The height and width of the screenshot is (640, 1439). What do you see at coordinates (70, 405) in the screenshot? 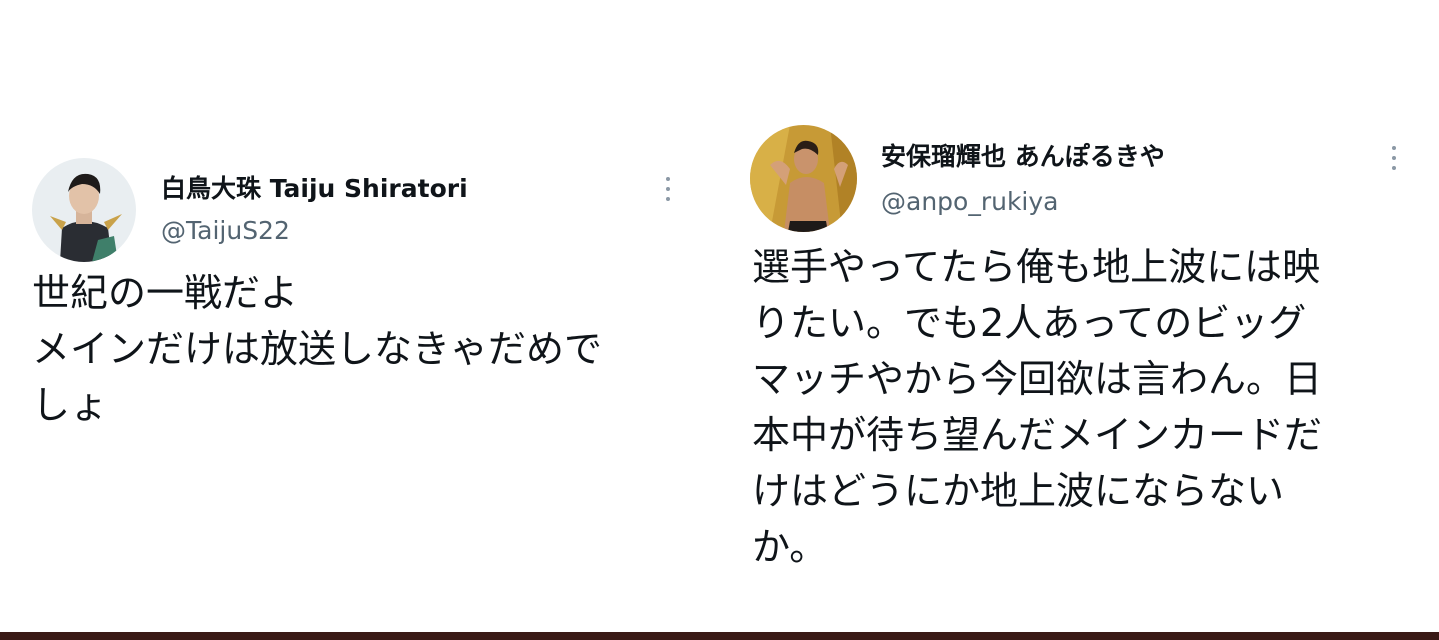
I see `tweet-text-line: しょ` at bounding box center [70, 405].